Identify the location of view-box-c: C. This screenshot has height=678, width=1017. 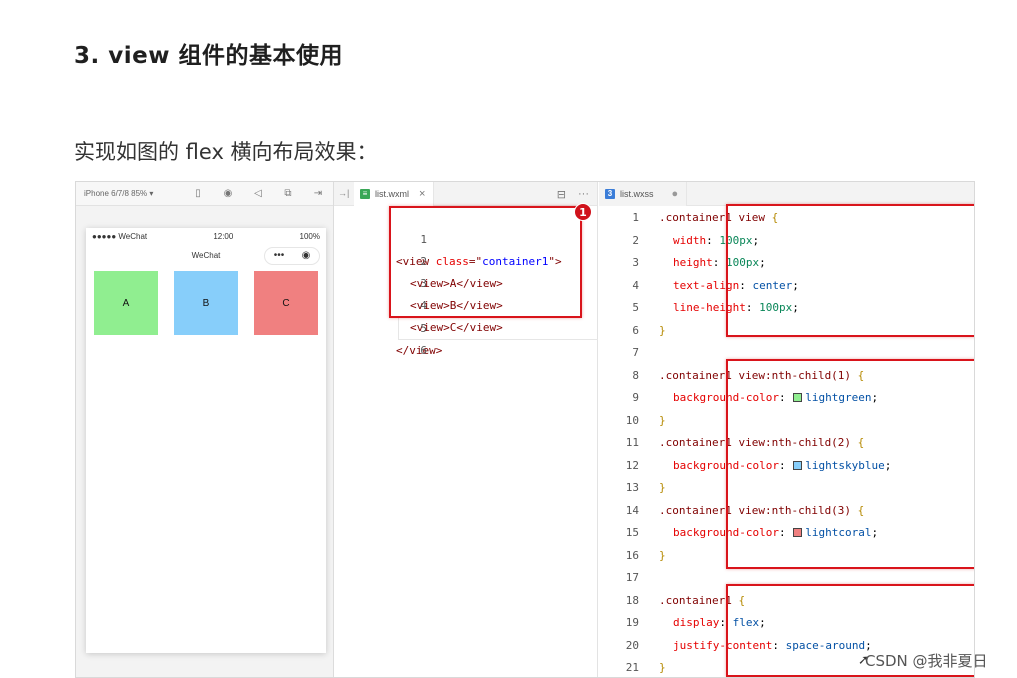
(286, 303).